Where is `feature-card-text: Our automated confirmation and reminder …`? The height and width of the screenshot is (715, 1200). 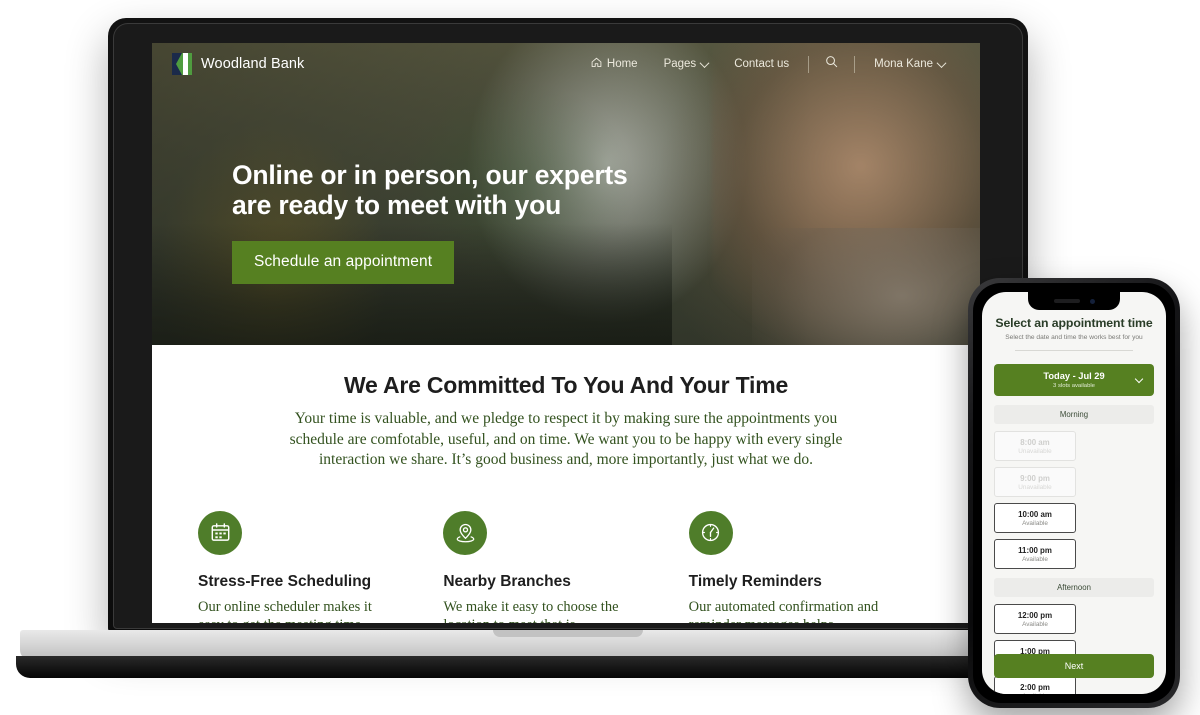 feature-card-text: Our automated confirmation and reminder … is located at coordinates (783, 610).